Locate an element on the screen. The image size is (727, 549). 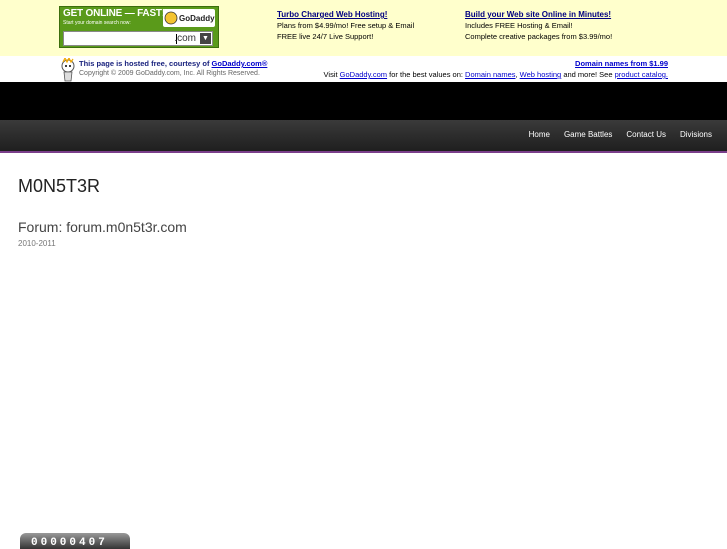
godaddy-logo-icon: GoDaddy is located at coordinates (189, 18).